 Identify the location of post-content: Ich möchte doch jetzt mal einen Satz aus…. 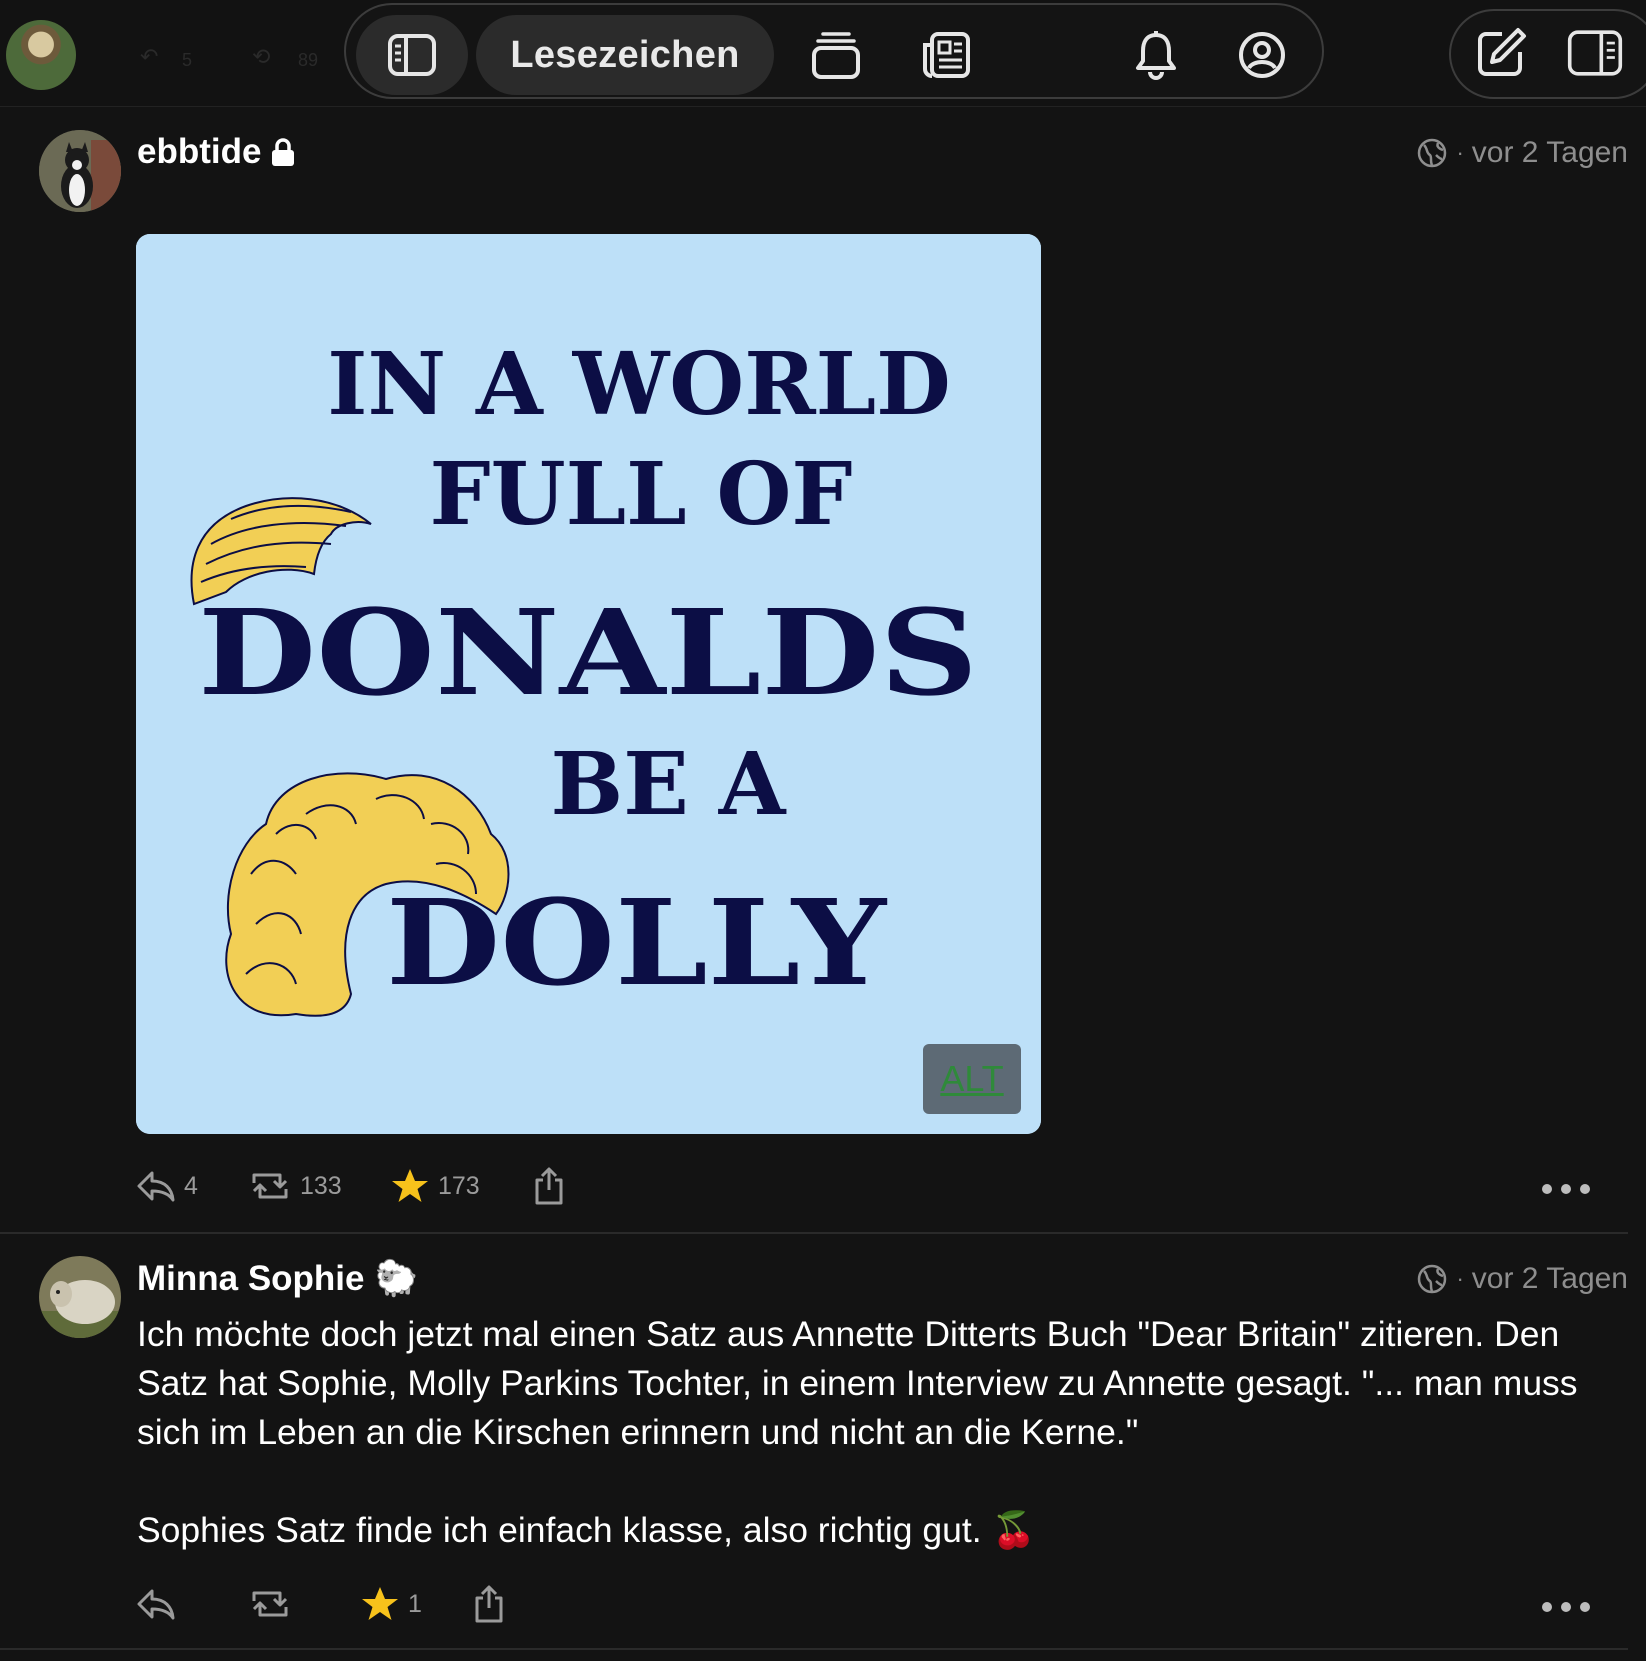
(877, 1432).